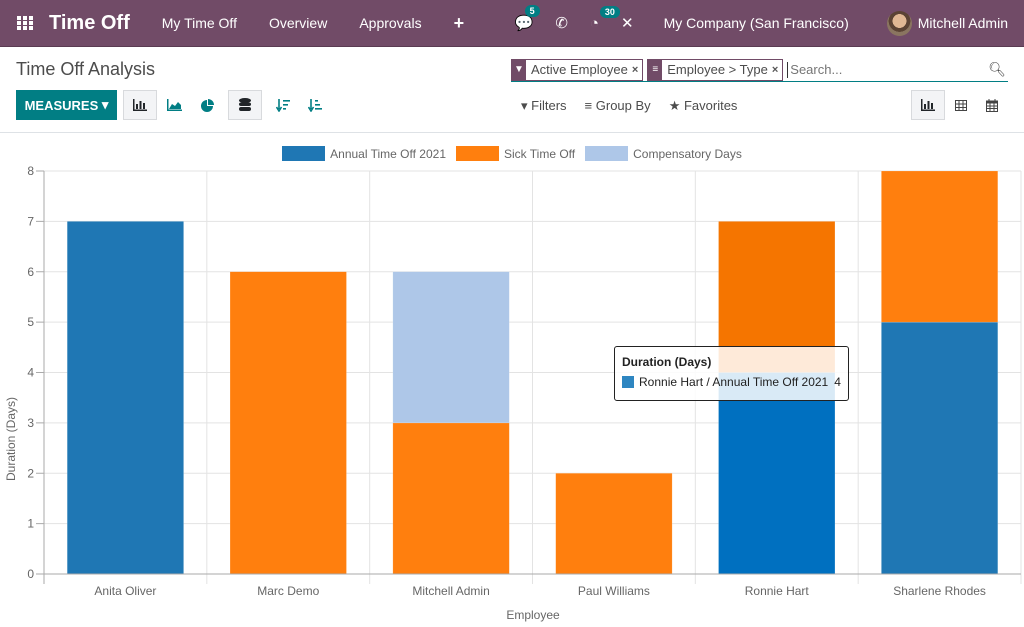 This screenshot has height=627, width=1024. I want to click on y-tick-label: 5, so click(30, 322).